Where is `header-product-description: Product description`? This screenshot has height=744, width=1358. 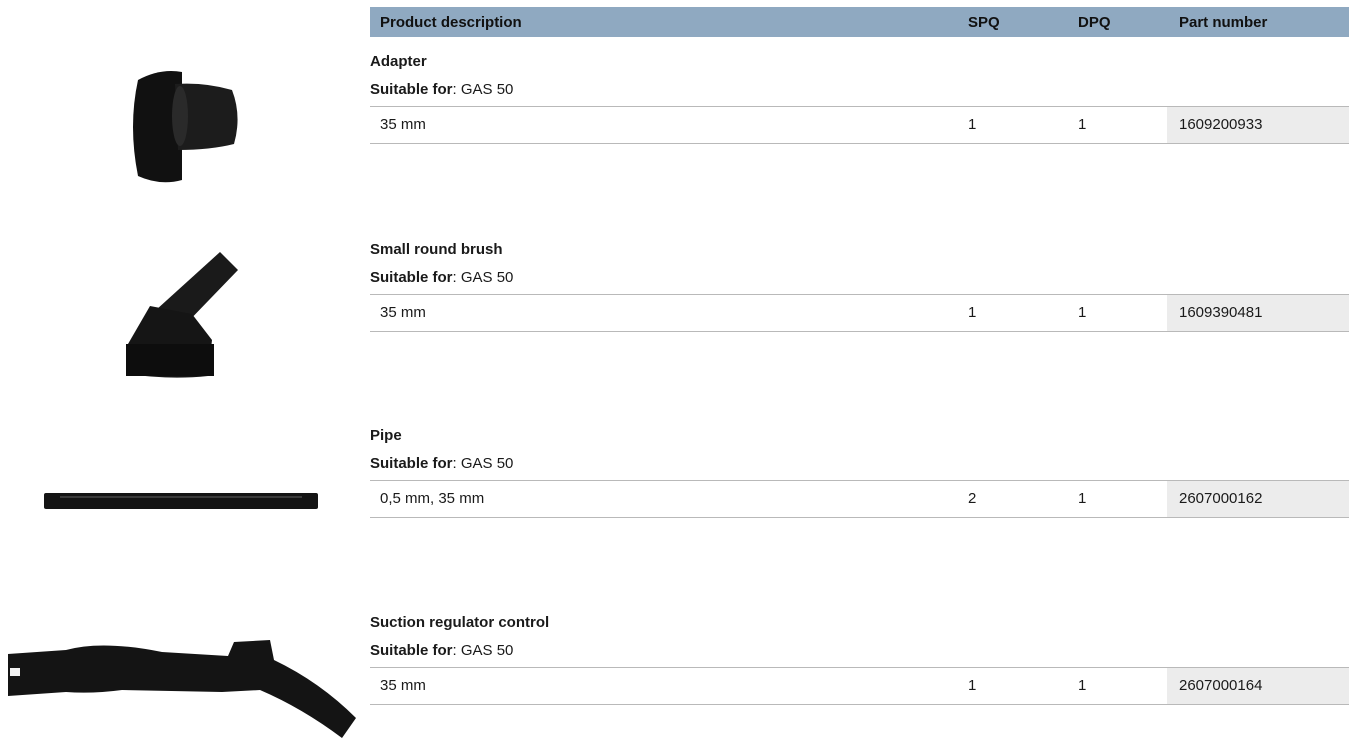
header-product-description: Product description is located at coordinates (451, 22).